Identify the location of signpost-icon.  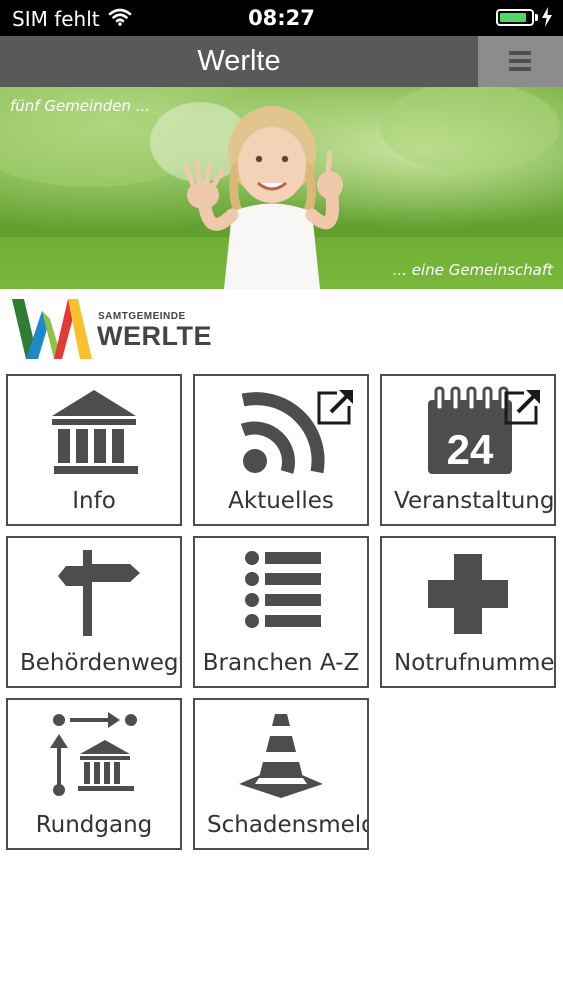
(99, 593).